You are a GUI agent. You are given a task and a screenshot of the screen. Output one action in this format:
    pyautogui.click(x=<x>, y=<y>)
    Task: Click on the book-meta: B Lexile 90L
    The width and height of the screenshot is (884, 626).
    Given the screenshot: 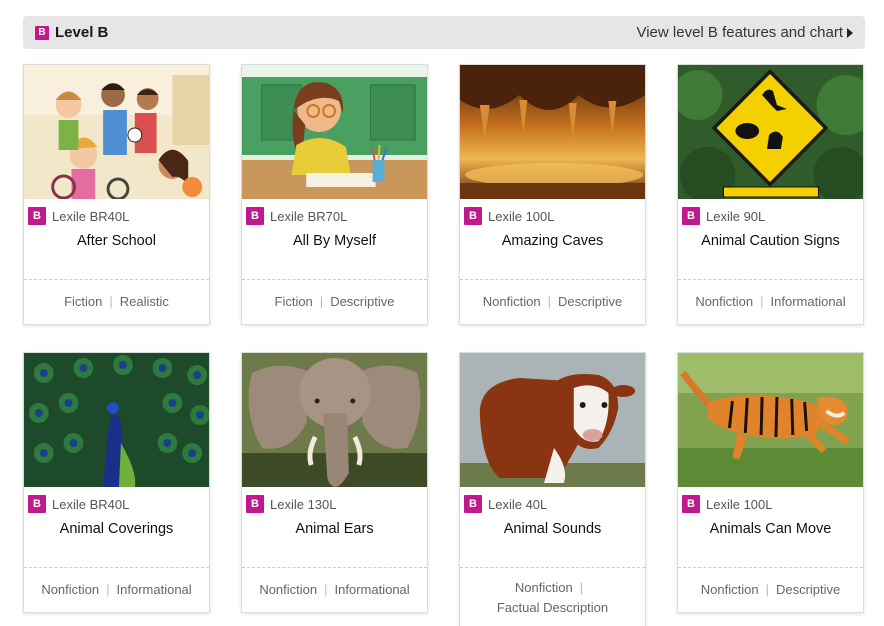 What is the action you would take?
    pyautogui.click(x=770, y=213)
    